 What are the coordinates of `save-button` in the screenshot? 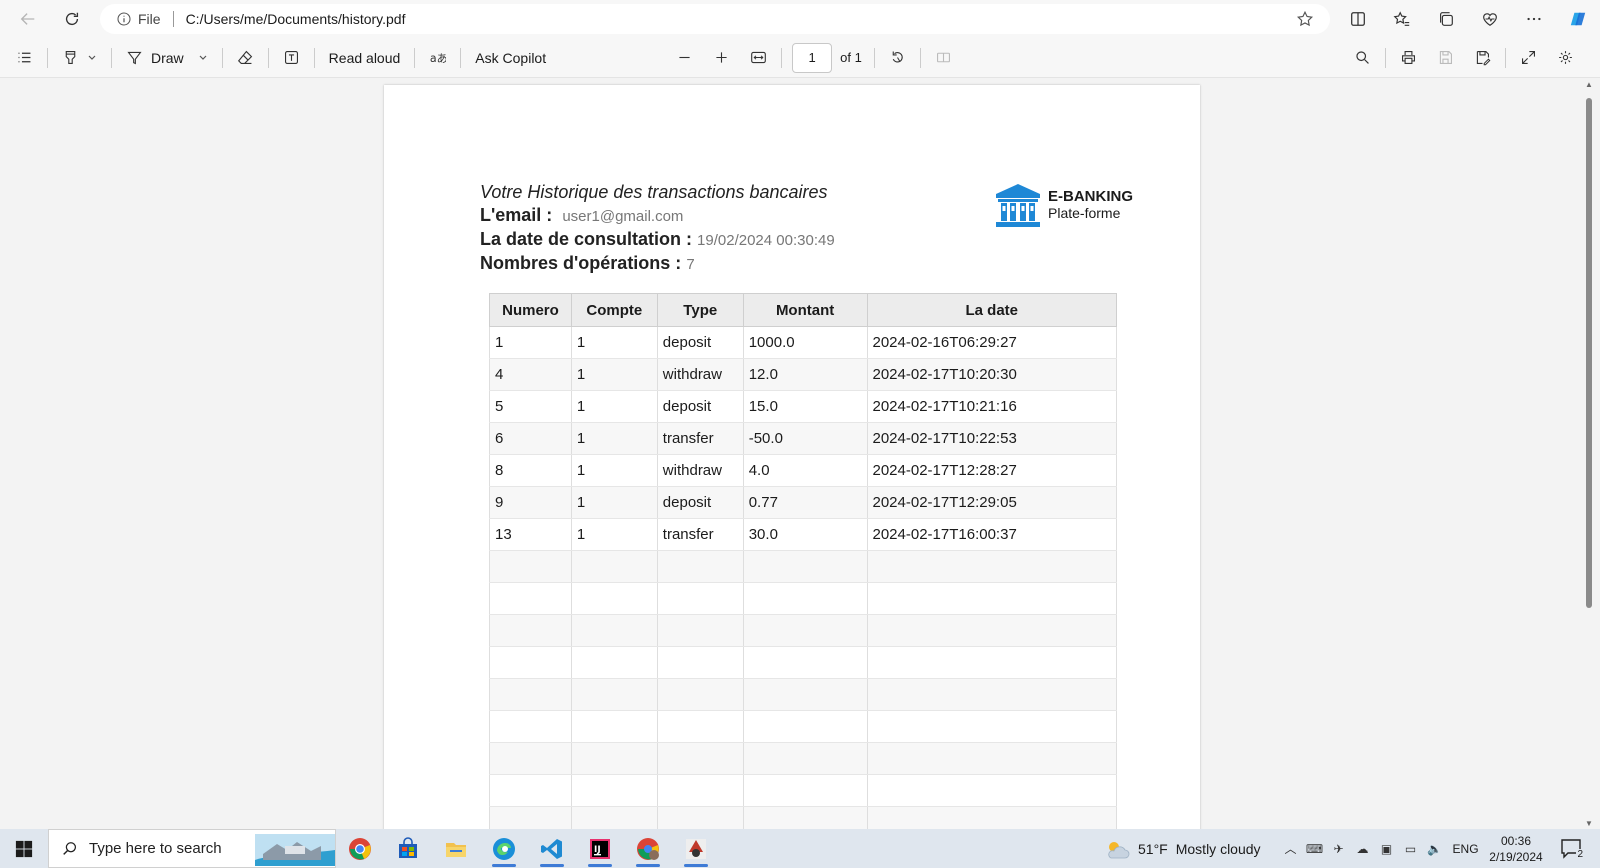 It's located at (1445, 58).